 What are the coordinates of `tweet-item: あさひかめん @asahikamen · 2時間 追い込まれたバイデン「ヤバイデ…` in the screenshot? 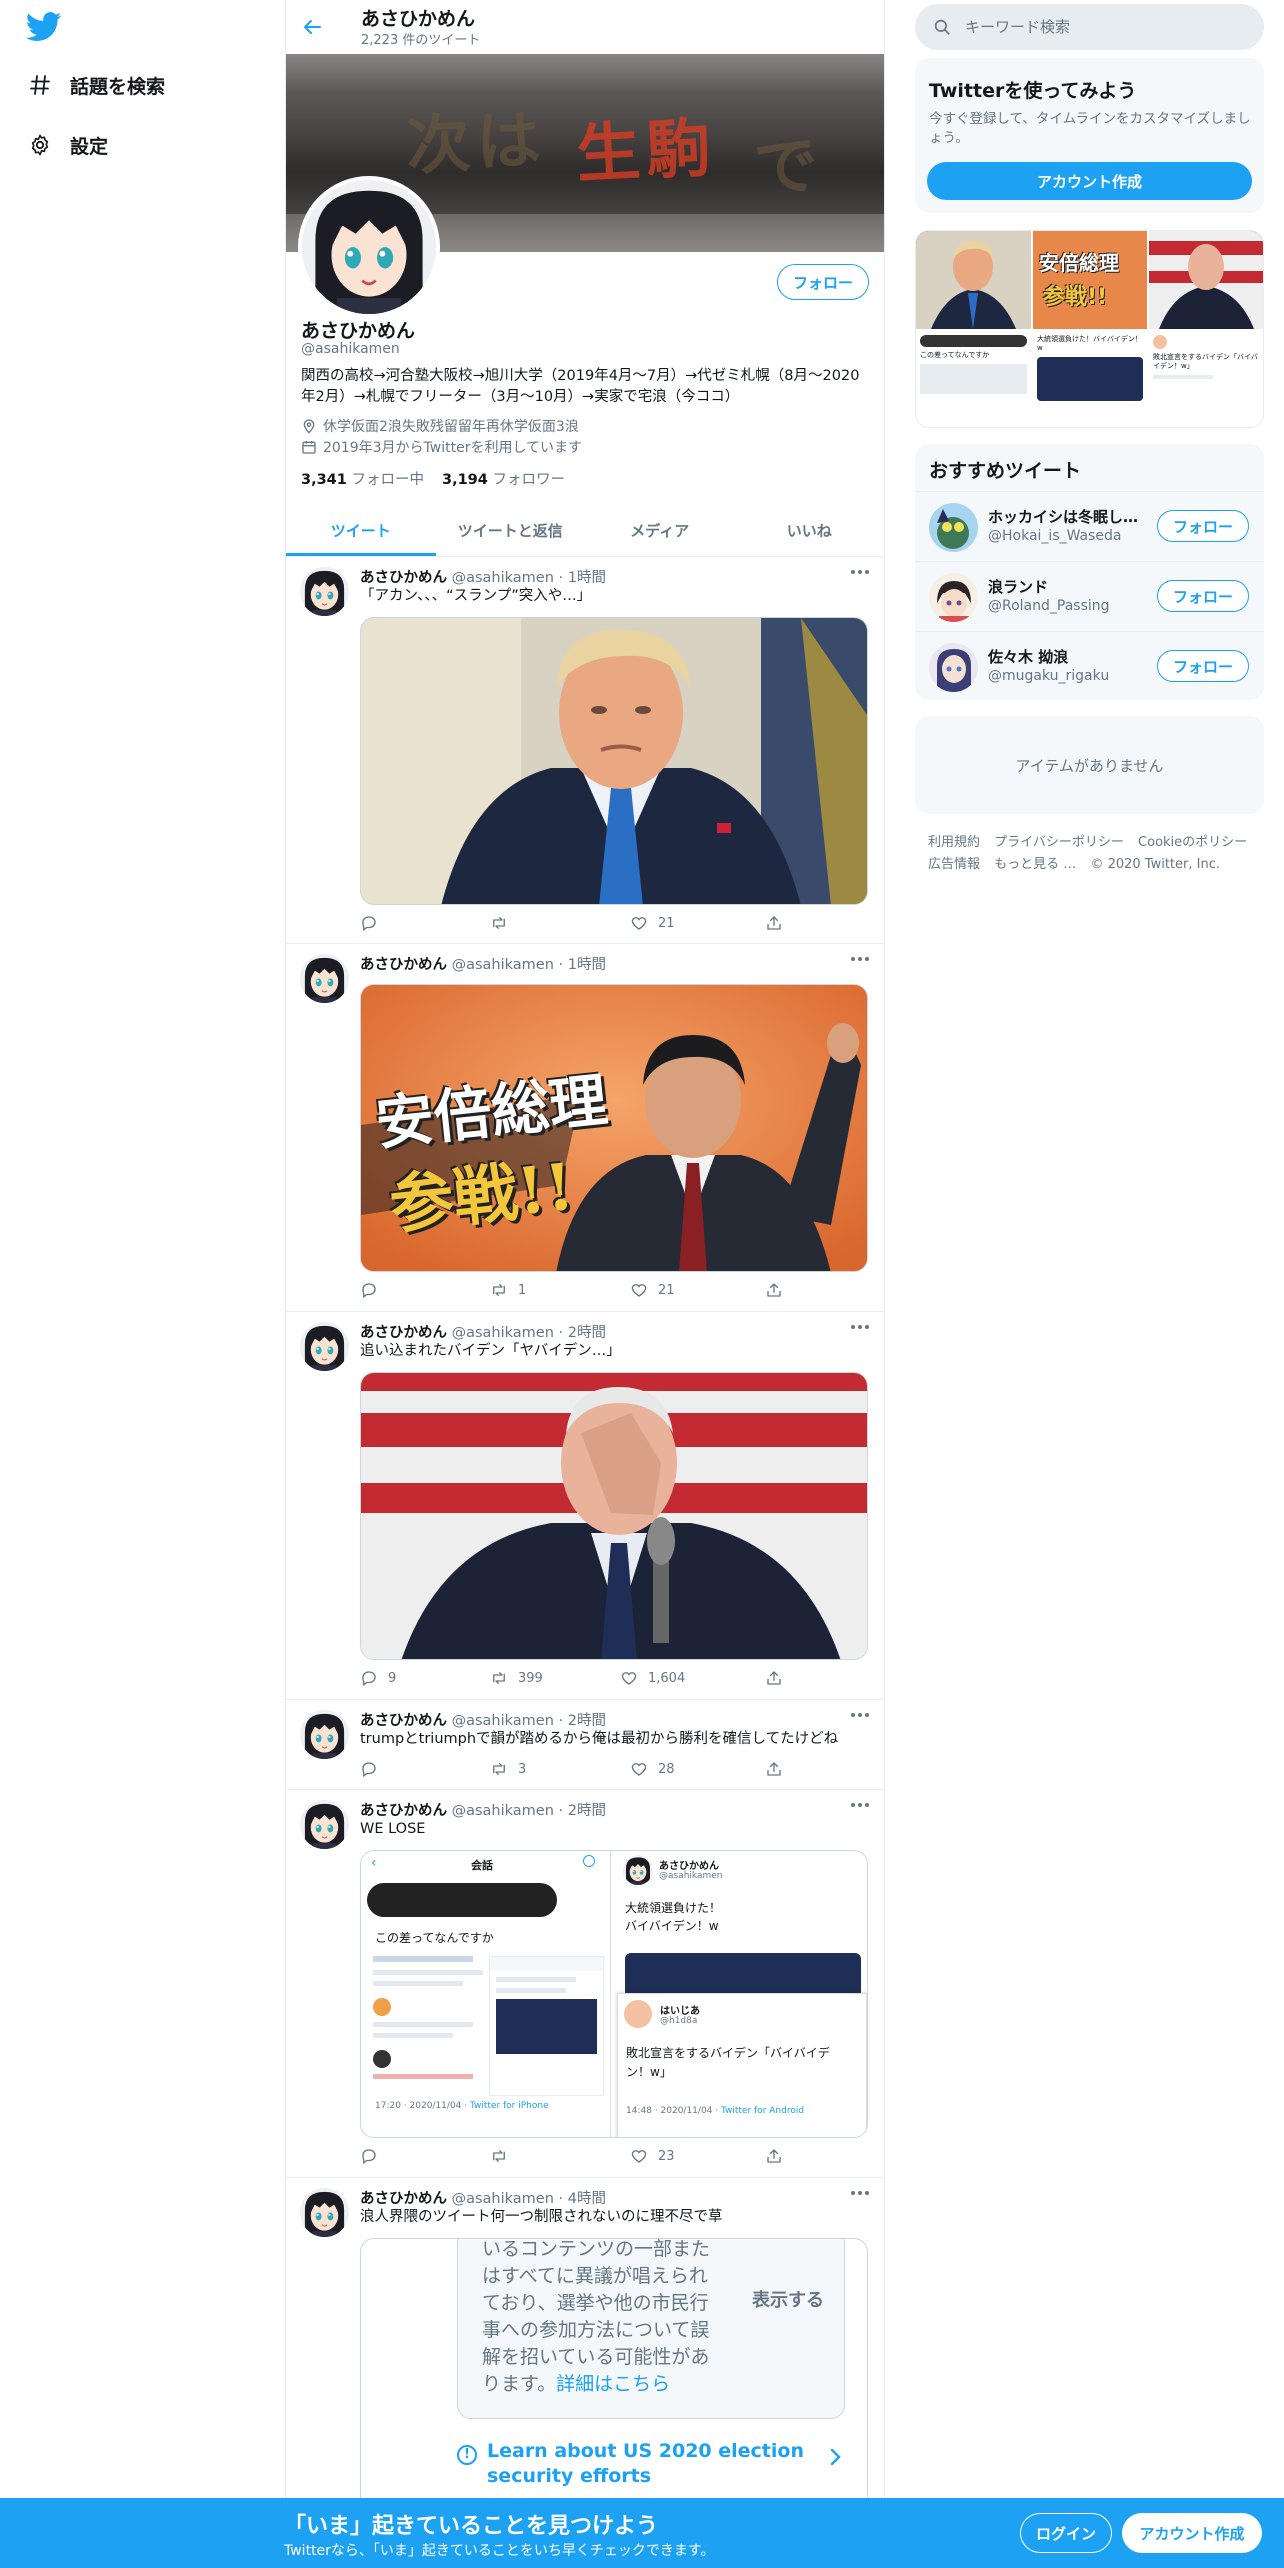 It's located at (585, 1506).